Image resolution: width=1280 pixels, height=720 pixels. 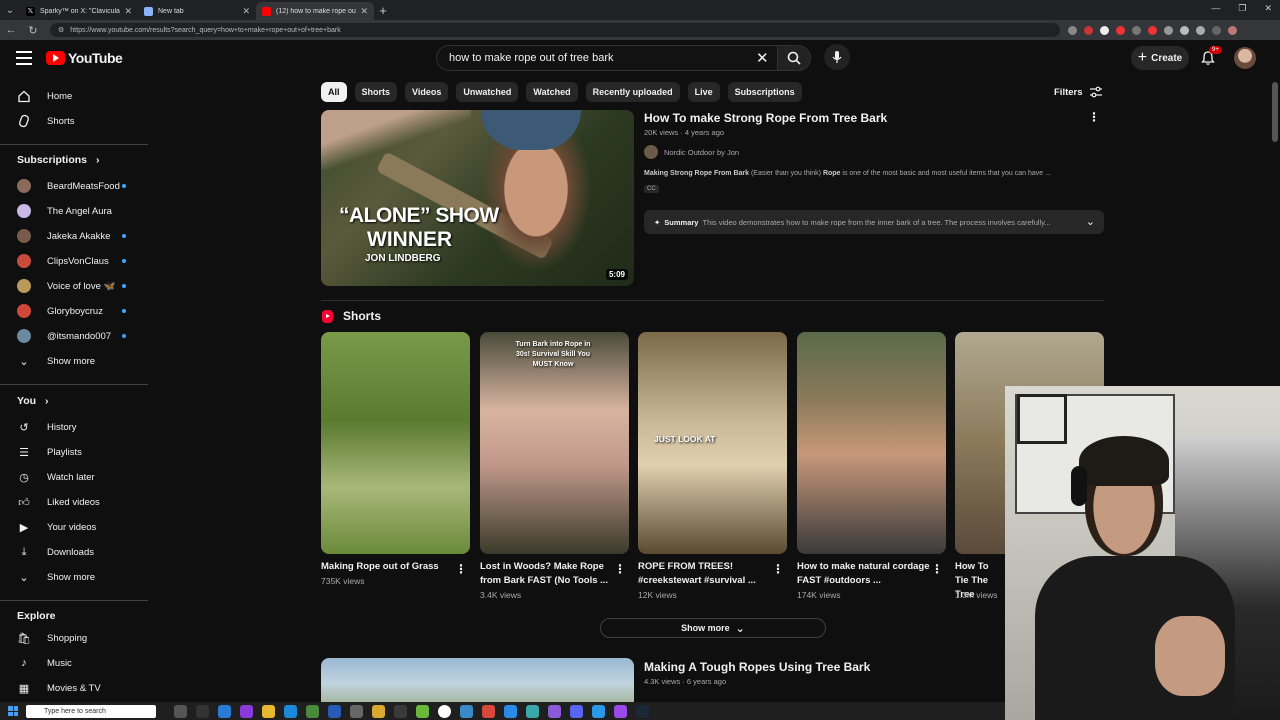 I want to click on clear-search-icon: ✕, so click(x=762, y=58).